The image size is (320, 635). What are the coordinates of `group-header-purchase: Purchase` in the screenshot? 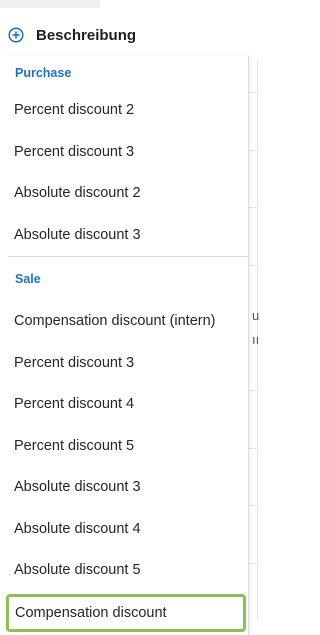 It's located at (43, 73).